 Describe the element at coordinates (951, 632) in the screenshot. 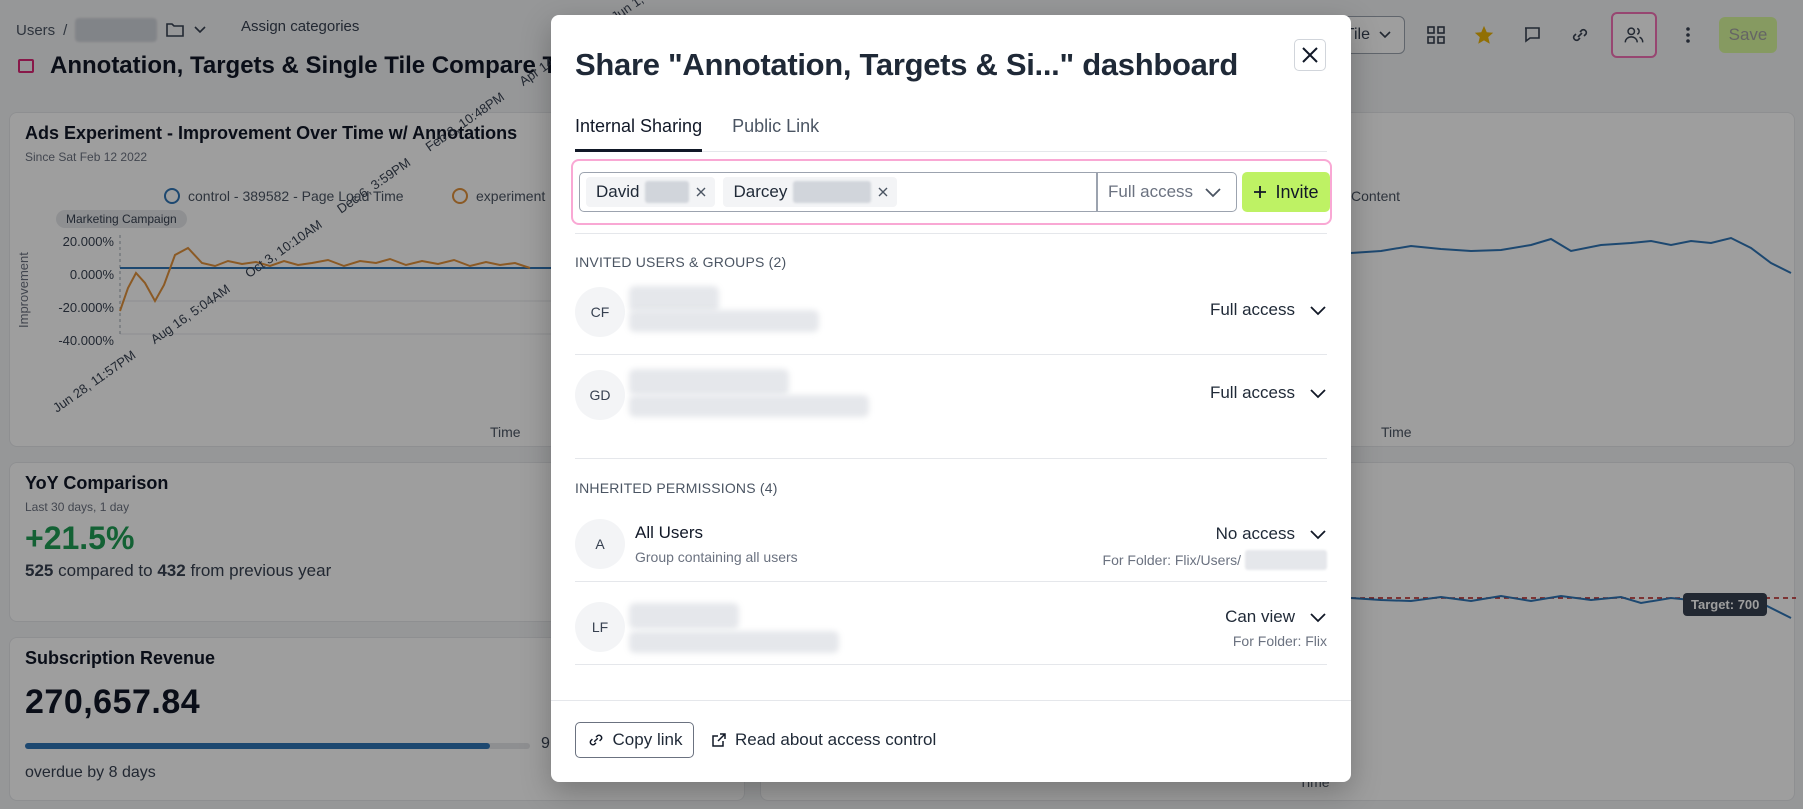

I see `inherited-permission-row: LF Can view For Folder: Flix` at that location.